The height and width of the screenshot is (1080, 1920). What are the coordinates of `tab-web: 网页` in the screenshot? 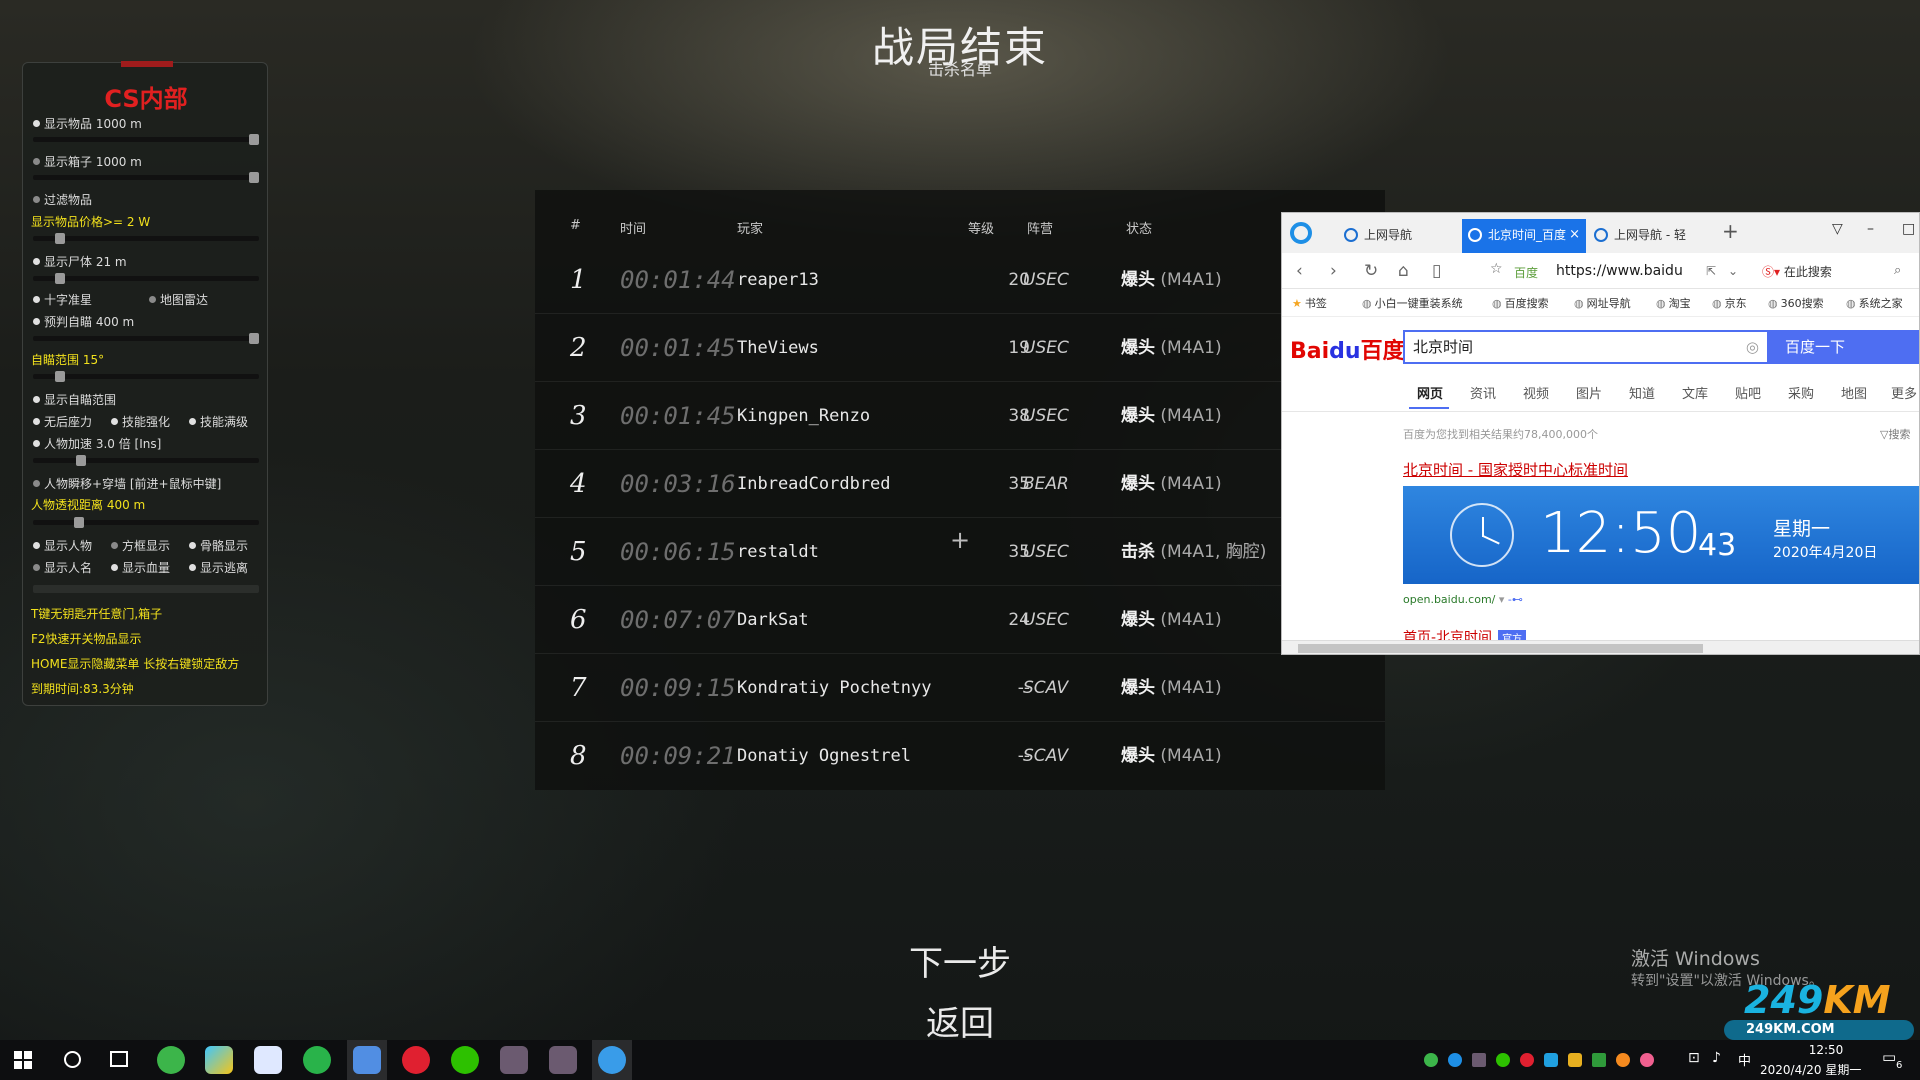 It's located at (1430, 392).